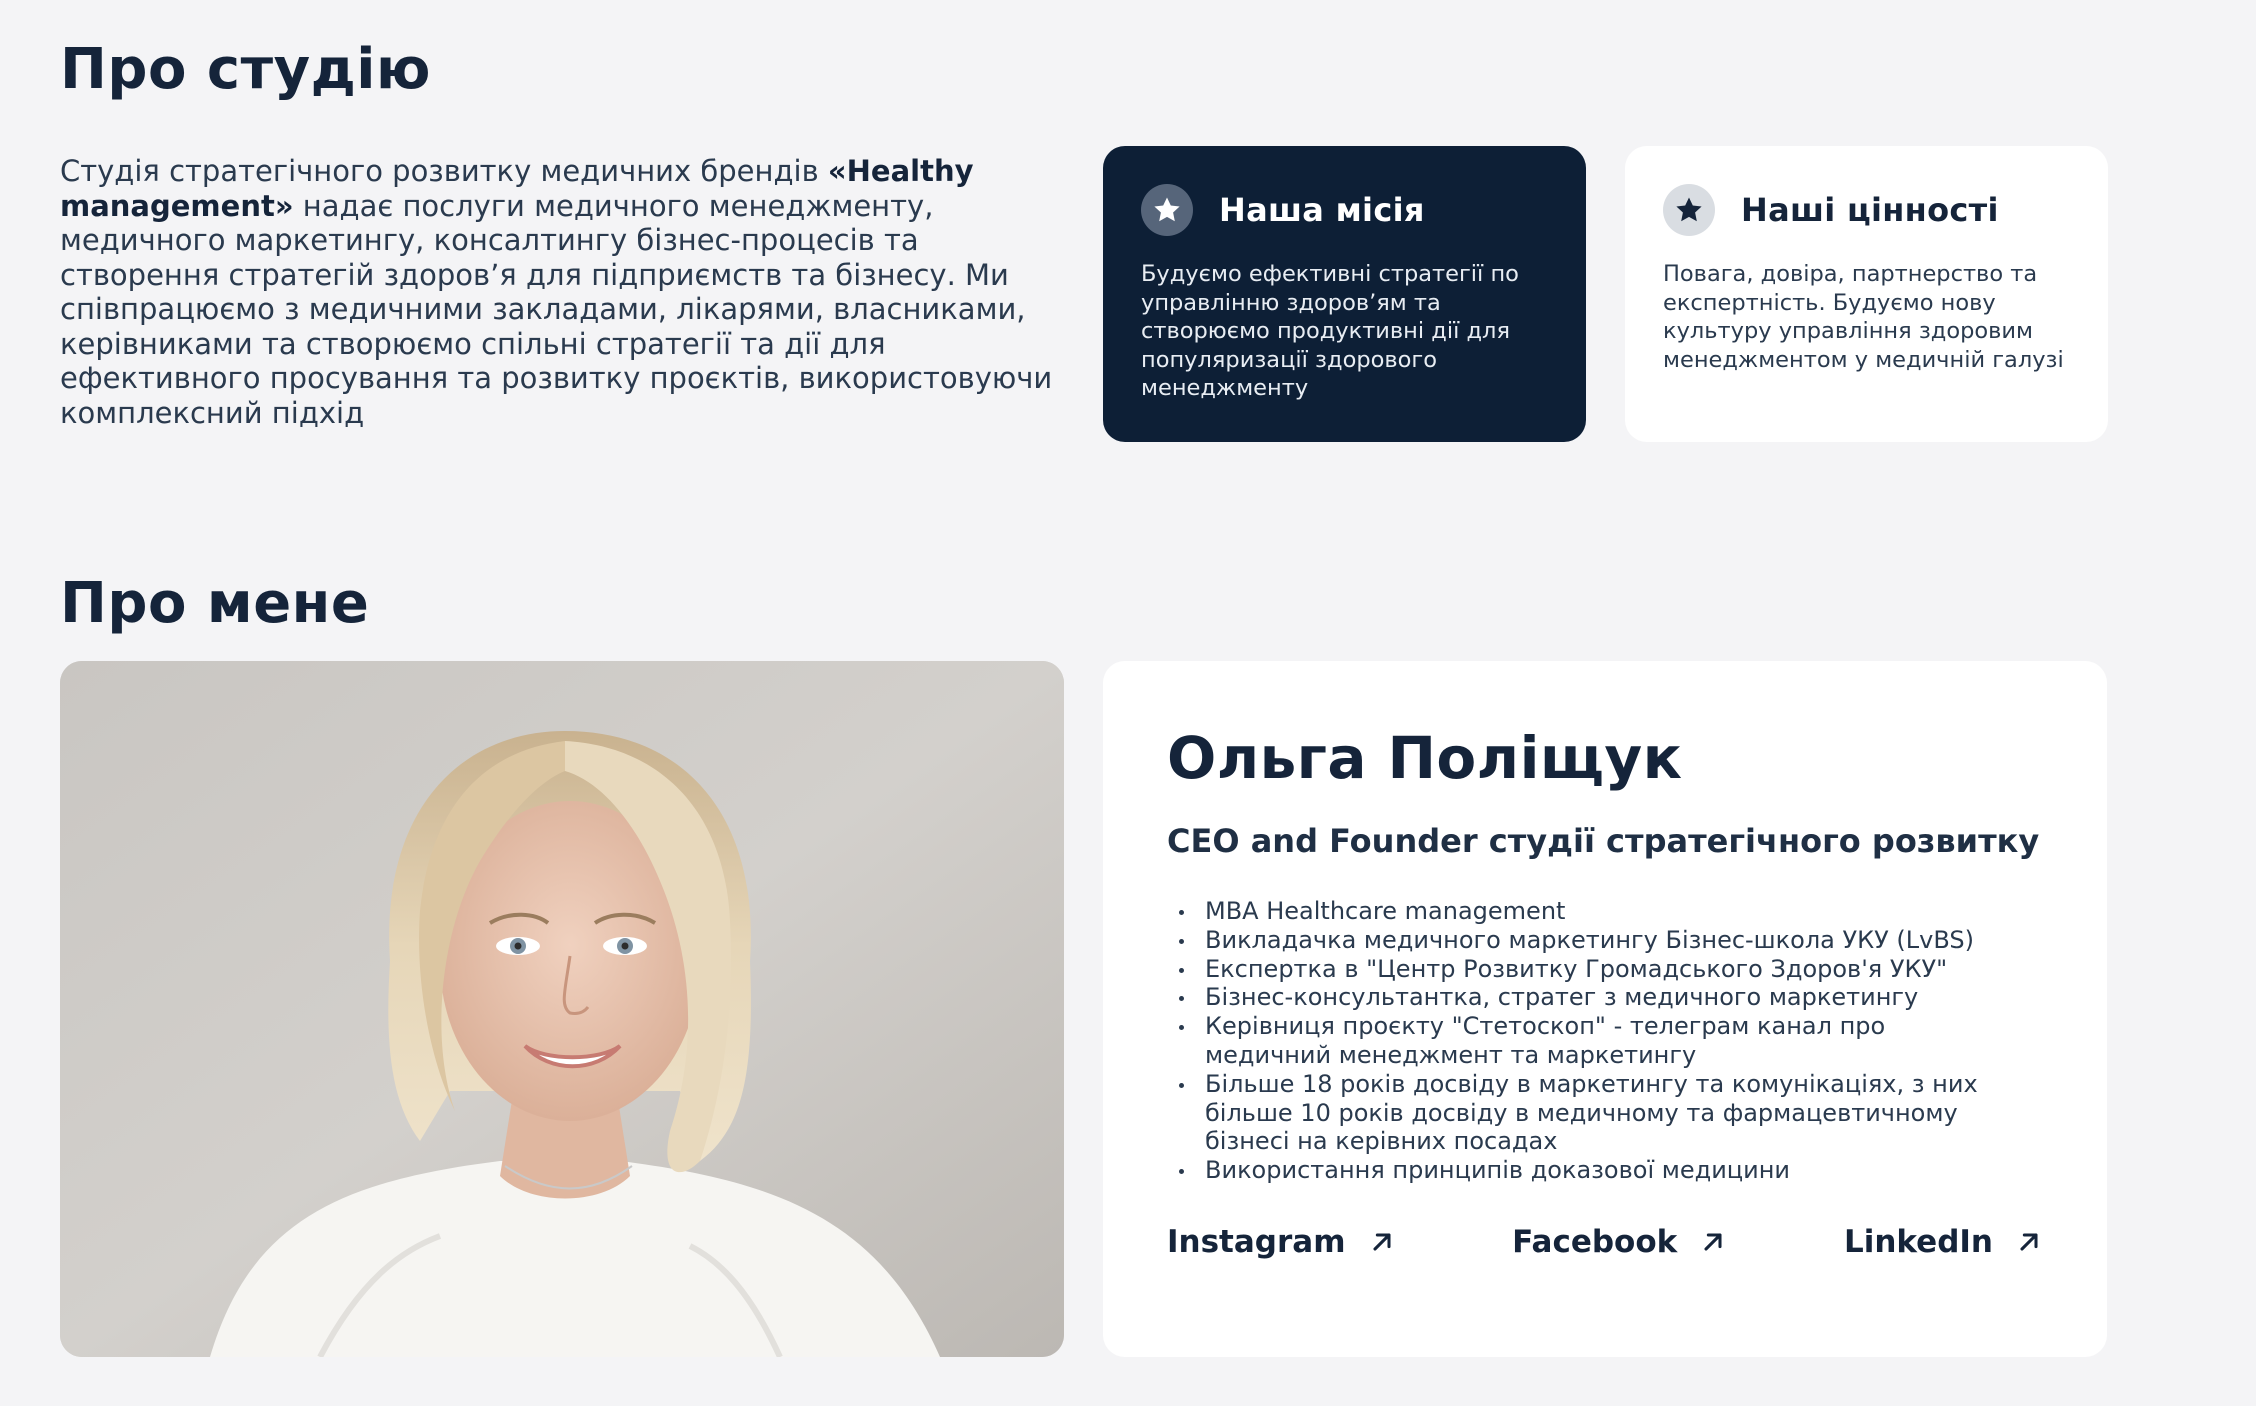 The width and height of the screenshot is (2256, 1406). I want to click on mission-card-header: Наша місія, so click(1344, 210).